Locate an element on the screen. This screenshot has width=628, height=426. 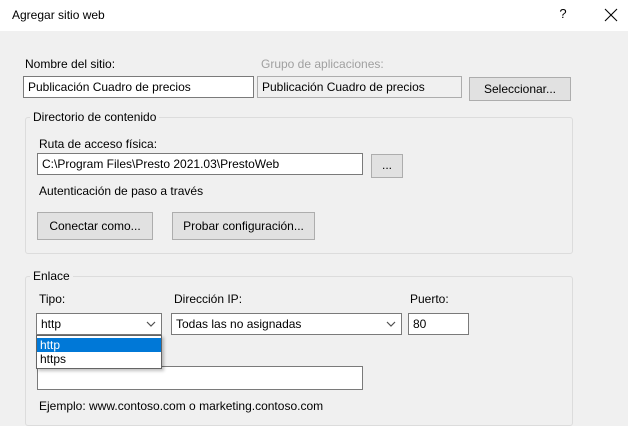
physical-path-label: Ruta de acceso física: is located at coordinates (98, 144).